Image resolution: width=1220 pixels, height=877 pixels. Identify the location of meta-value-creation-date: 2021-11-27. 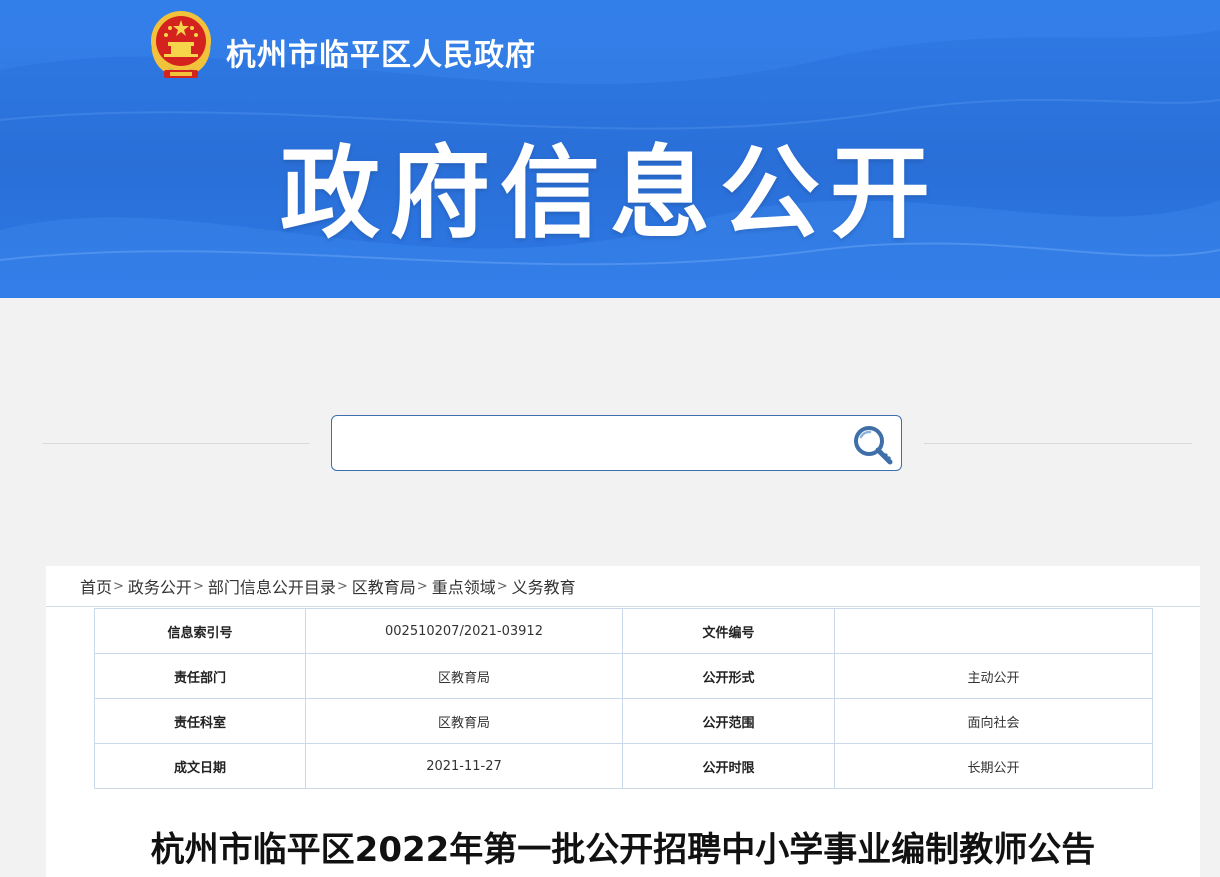
(464, 766).